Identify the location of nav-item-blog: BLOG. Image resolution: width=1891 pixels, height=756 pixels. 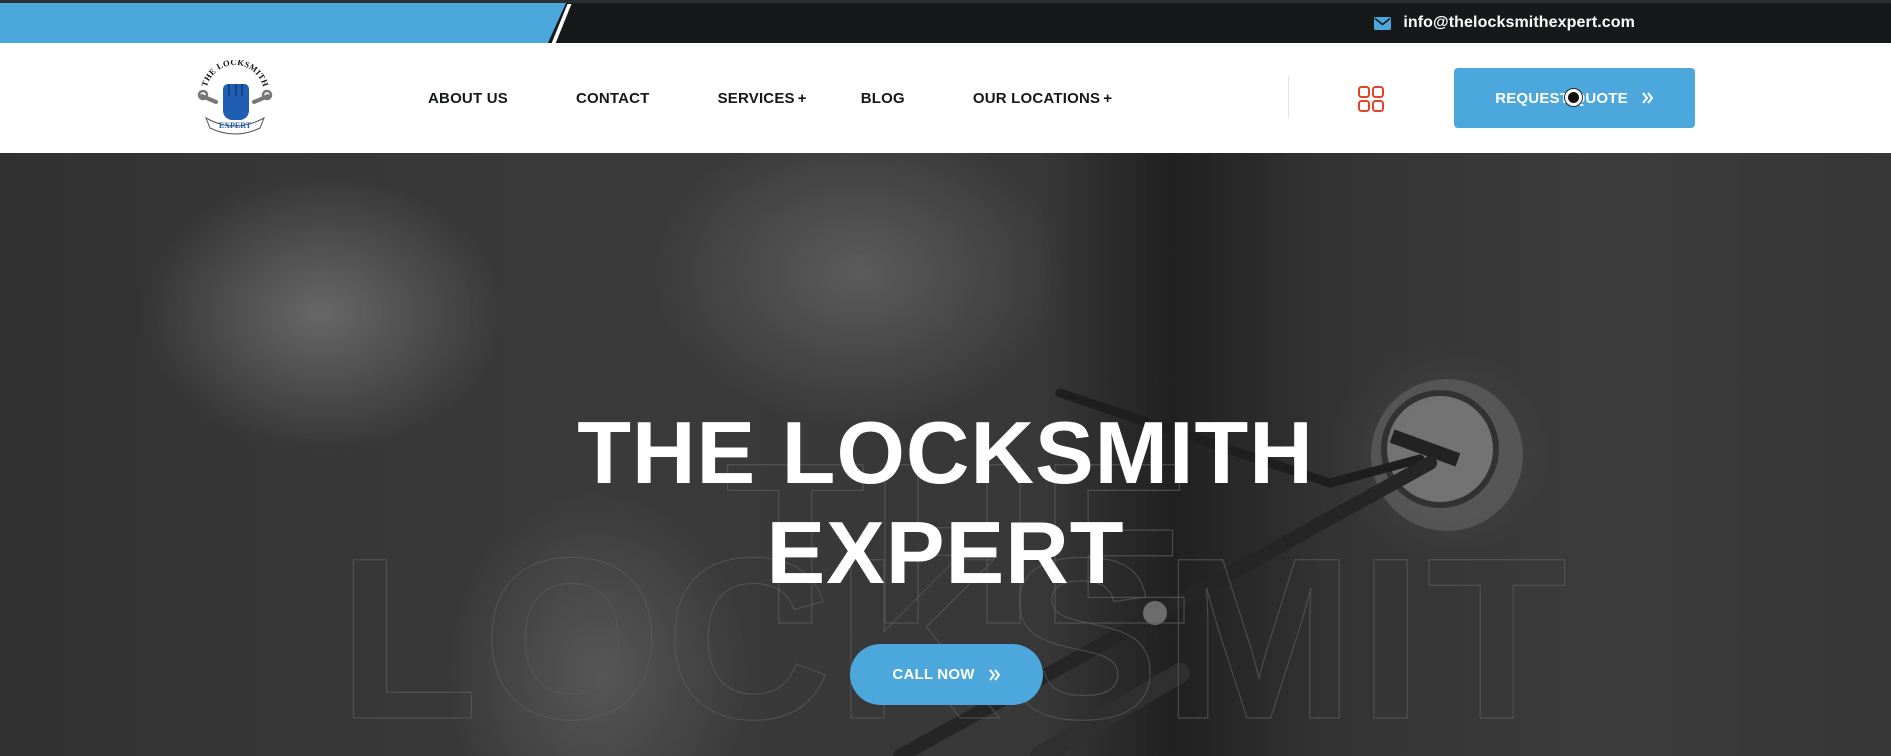
(883, 98).